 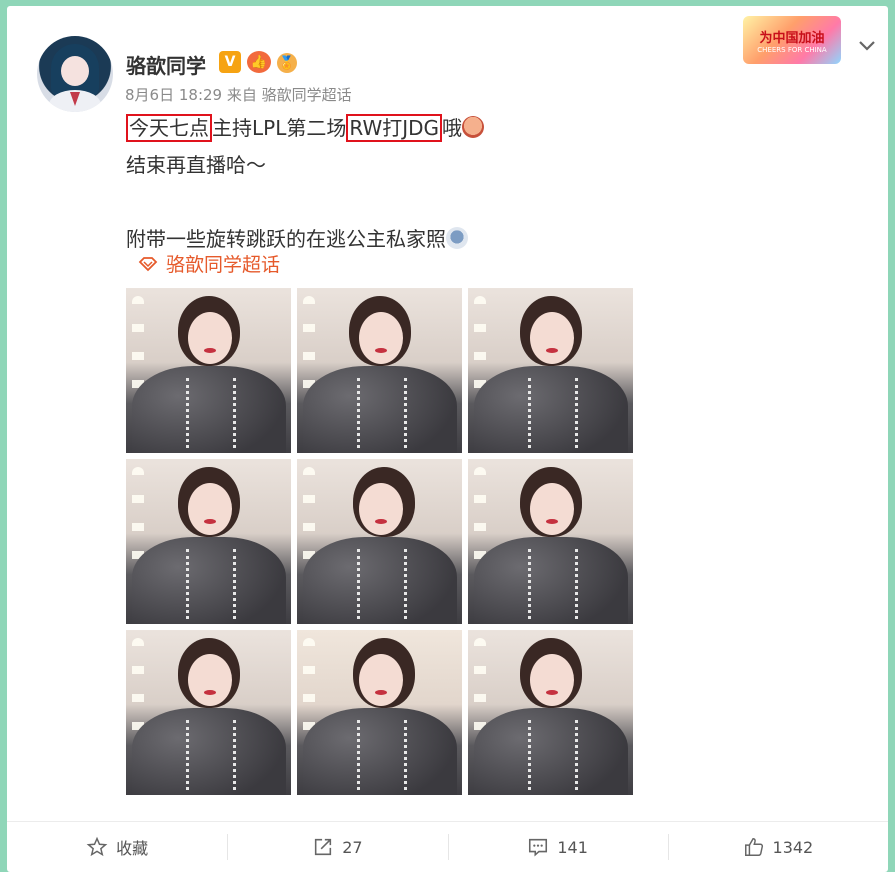 I want to click on post-source: 来自 骆歆同学超话, so click(x=289, y=95).